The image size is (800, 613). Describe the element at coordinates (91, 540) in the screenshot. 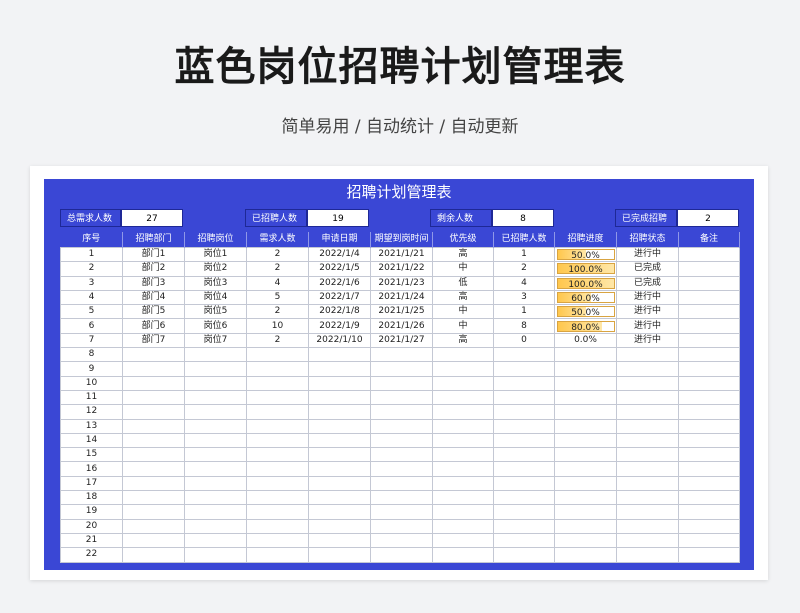

I see `row-number-cell: 21` at that location.